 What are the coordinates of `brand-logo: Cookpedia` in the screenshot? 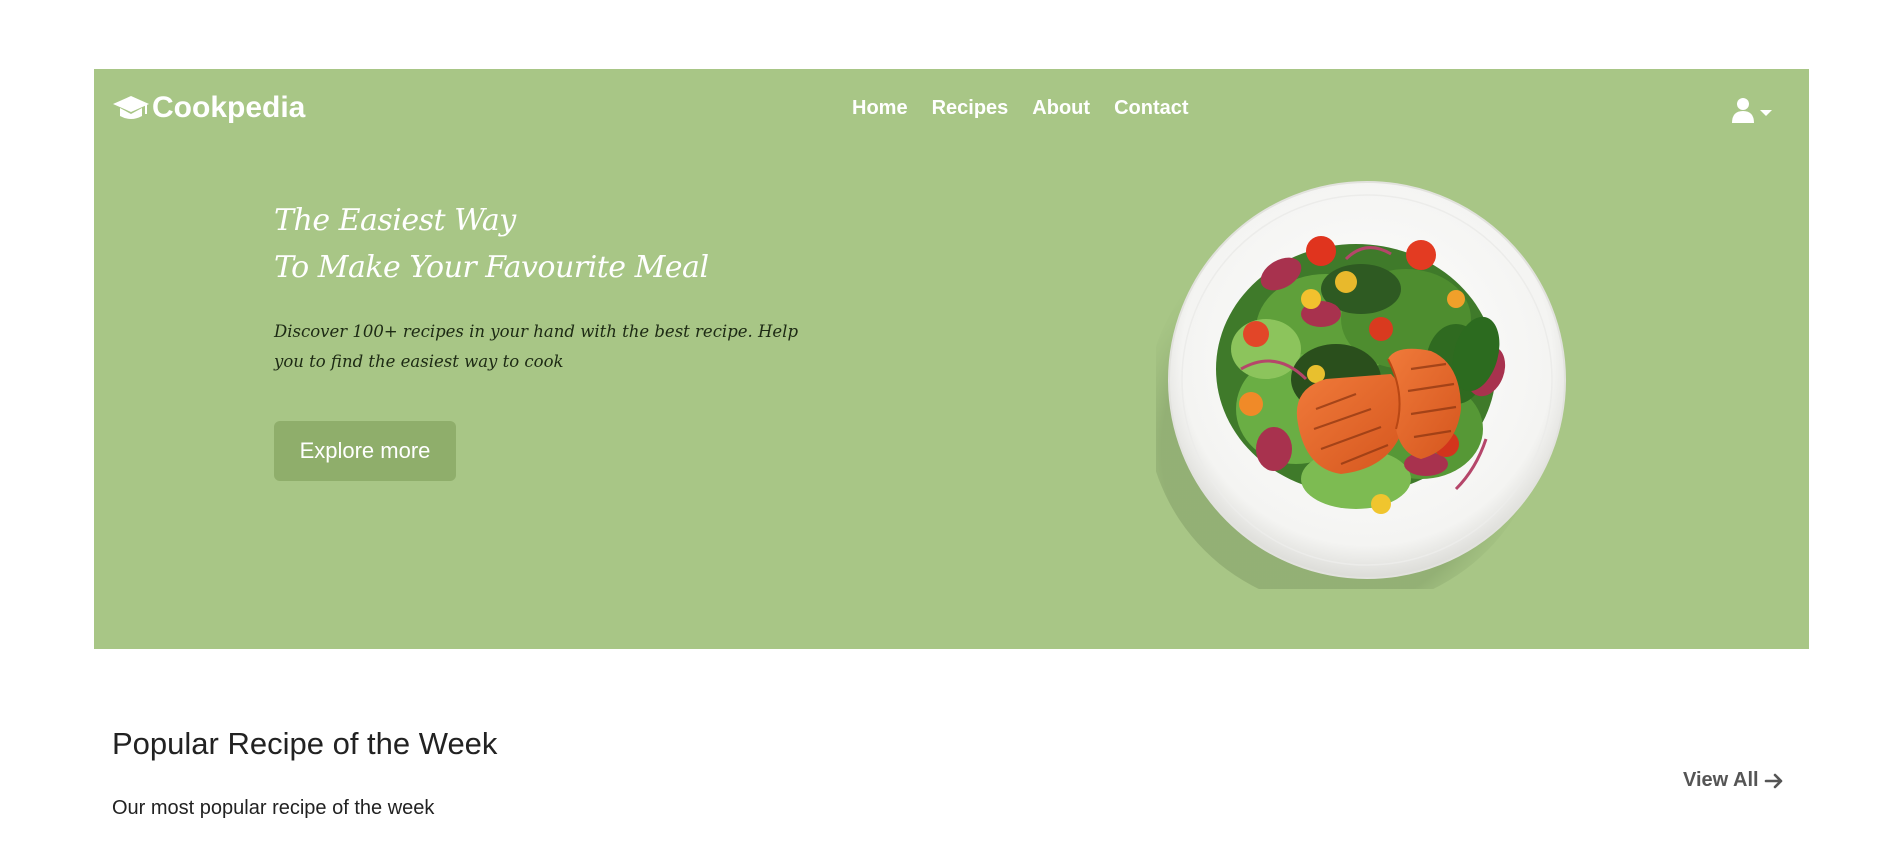 It's located at (208, 108).